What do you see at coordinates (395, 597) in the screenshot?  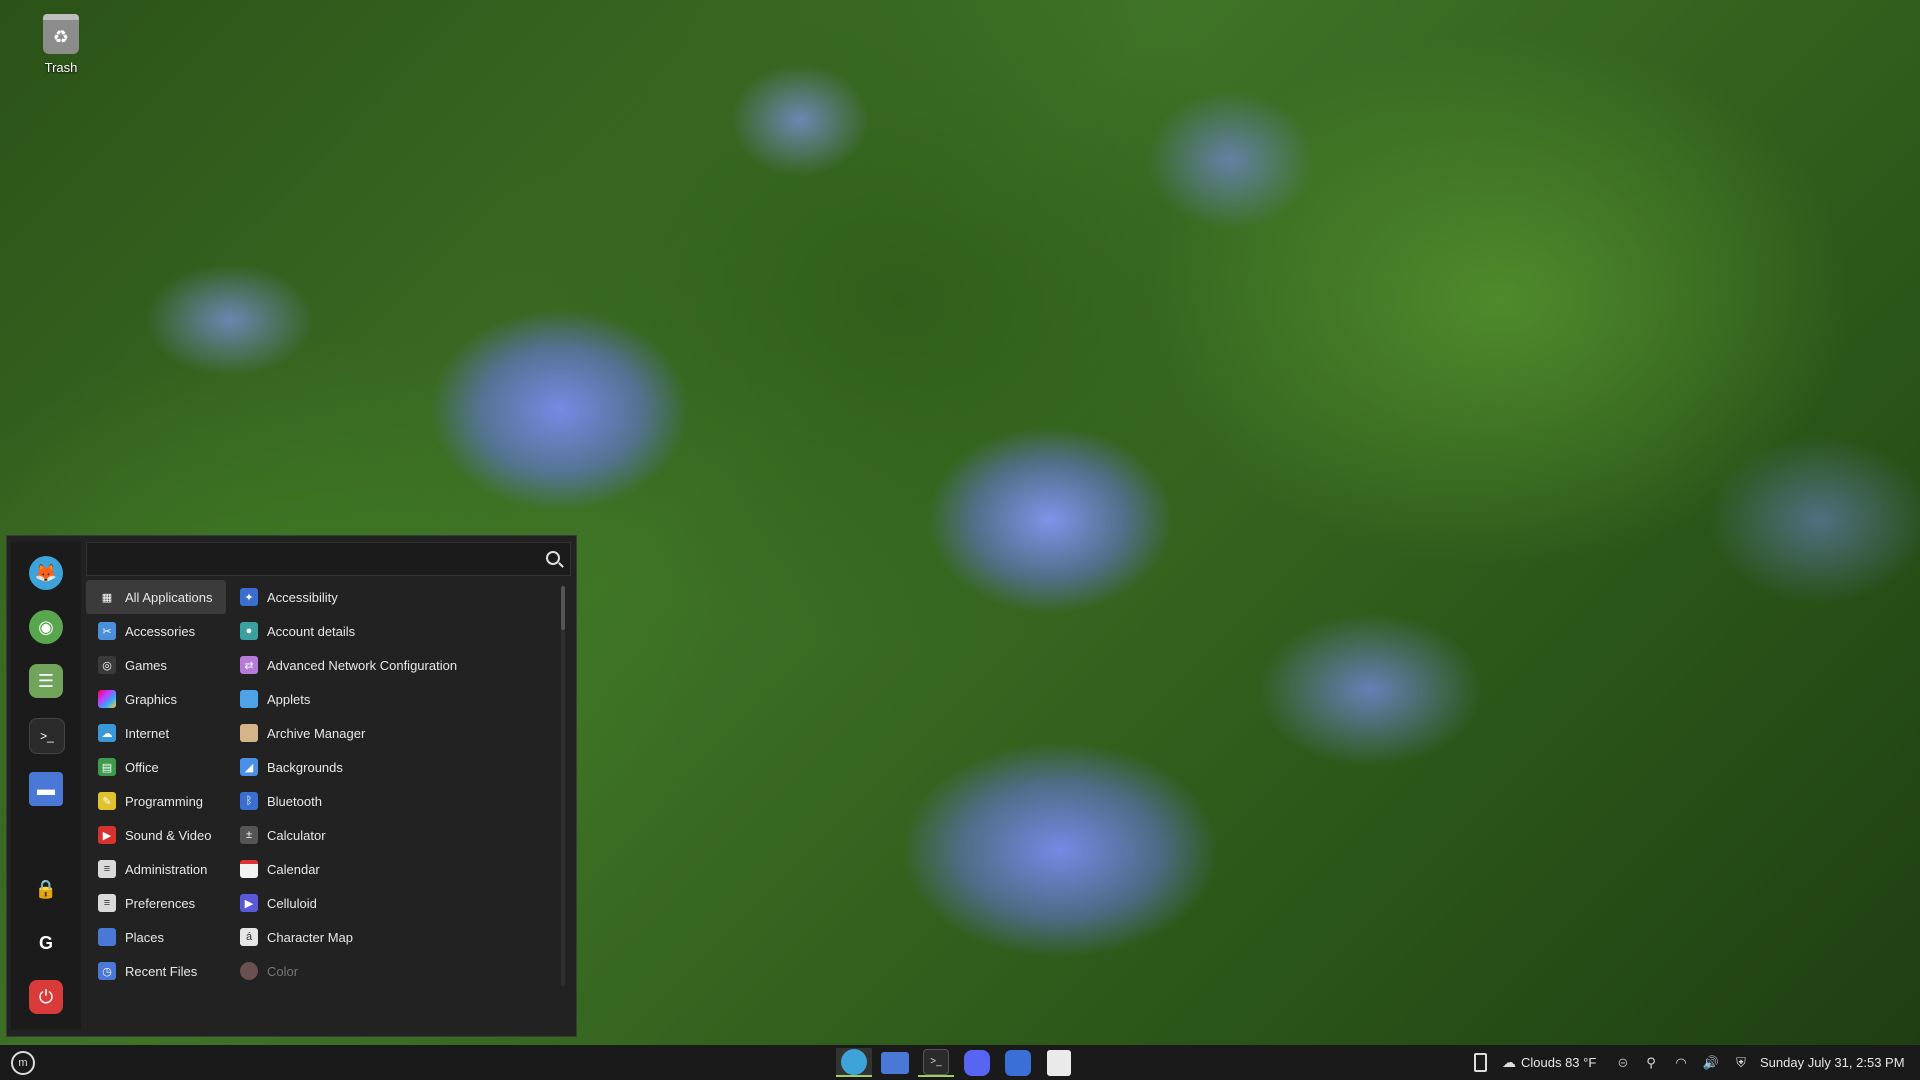 I see `app-accessibility: ✦ Accessibility` at bounding box center [395, 597].